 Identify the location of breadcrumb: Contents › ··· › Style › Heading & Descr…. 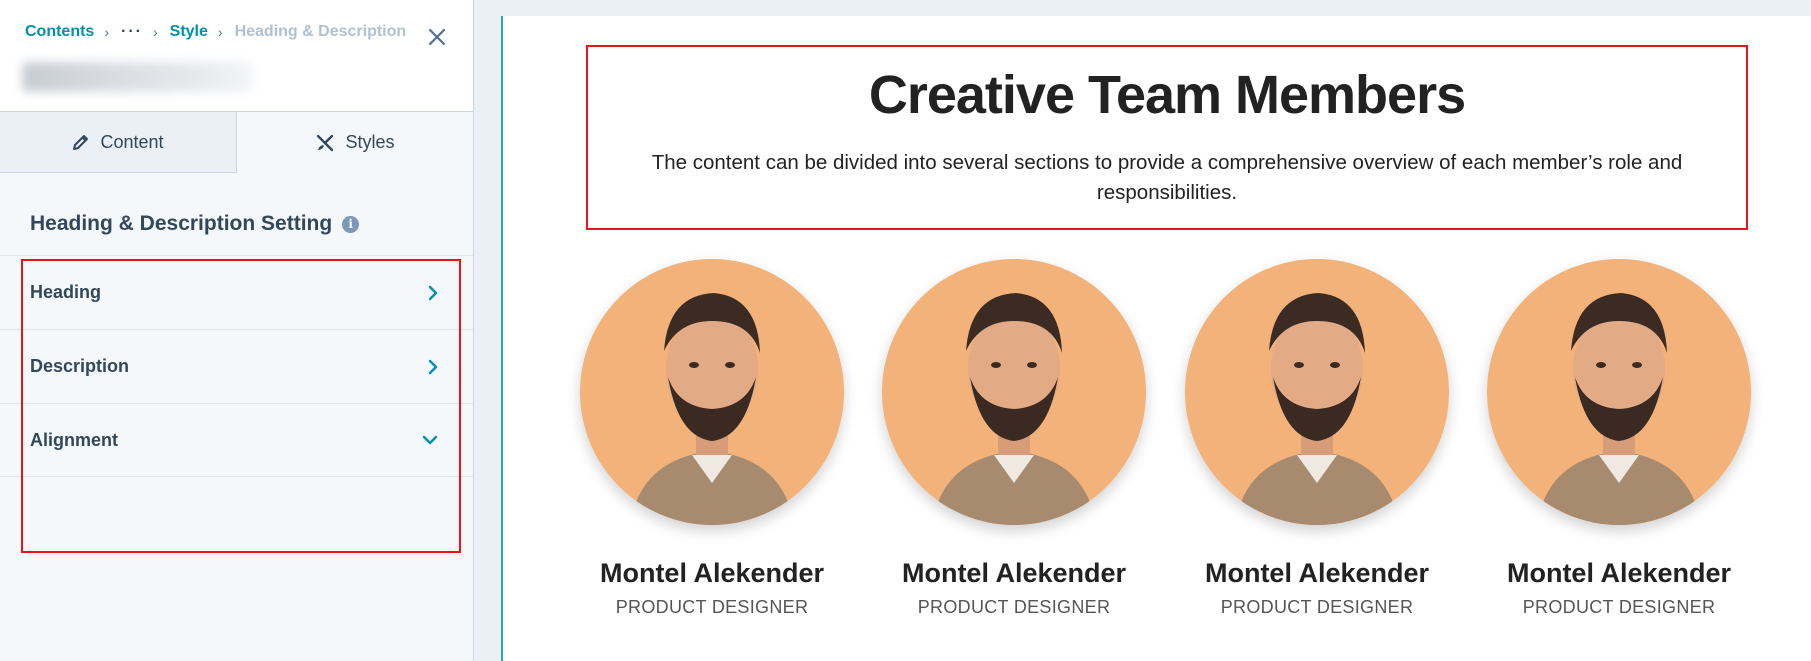
(215, 32).